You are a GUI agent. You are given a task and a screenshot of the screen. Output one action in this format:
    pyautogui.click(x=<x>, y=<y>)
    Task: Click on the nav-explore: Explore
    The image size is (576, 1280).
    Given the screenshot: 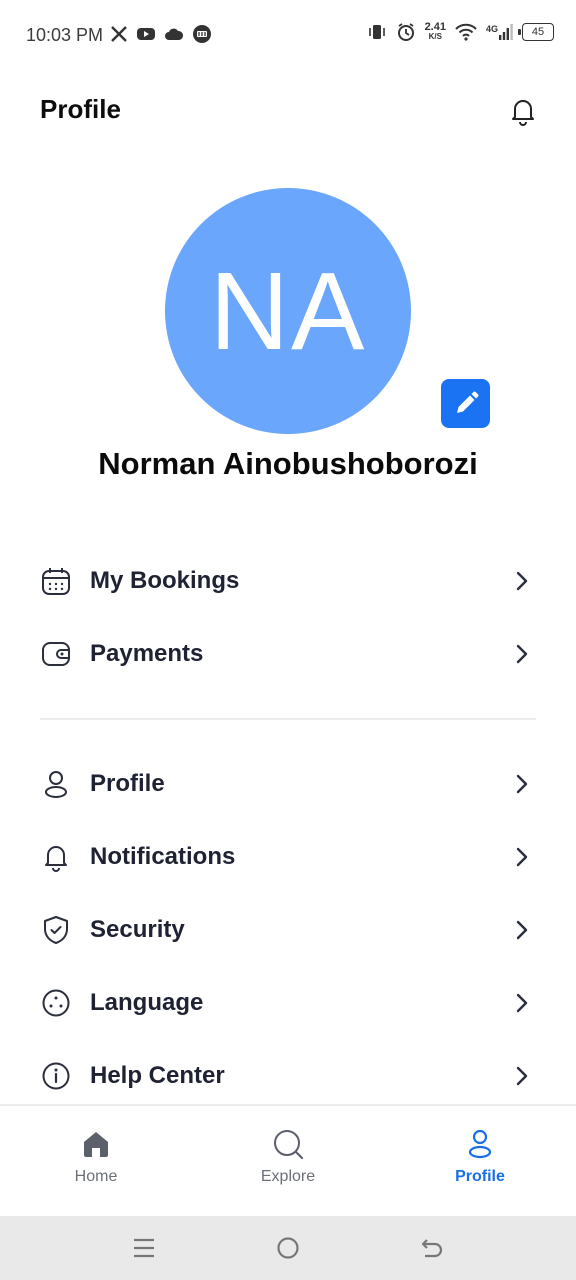 What is the action you would take?
    pyautogui.click(x=288, y=1157)
    